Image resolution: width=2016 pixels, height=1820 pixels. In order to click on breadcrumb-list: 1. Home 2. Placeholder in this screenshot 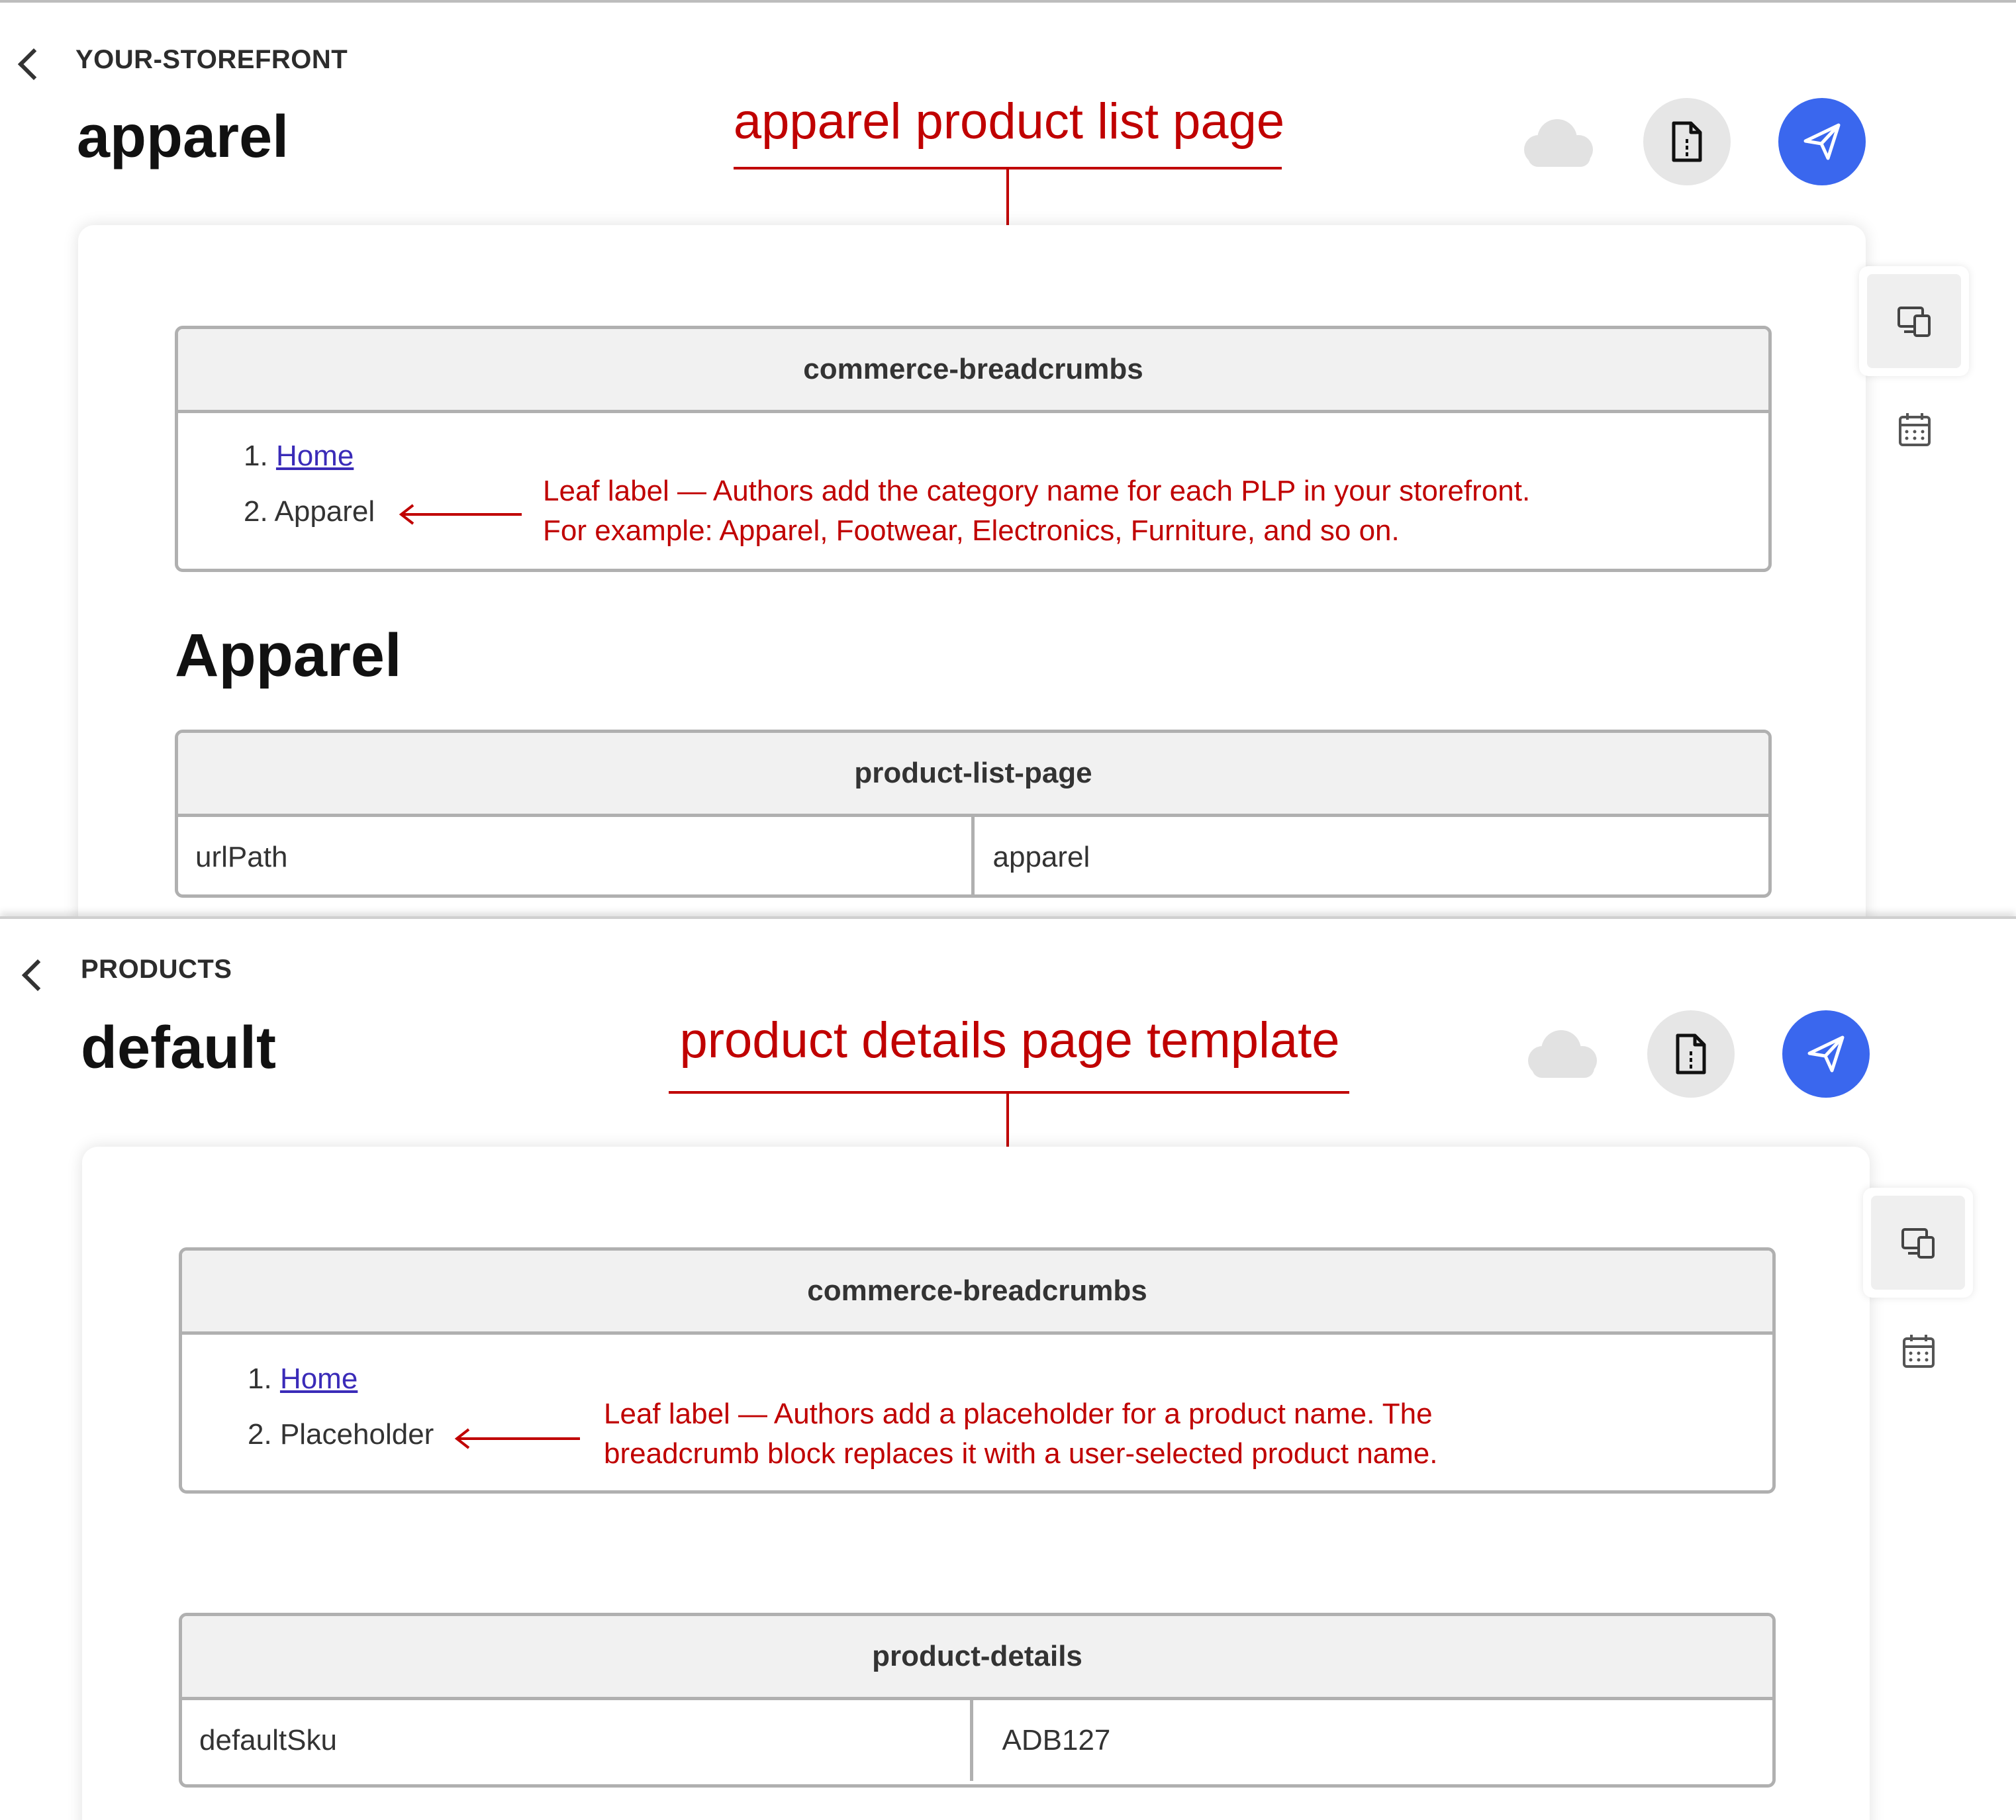, I will do `click(341, 1407)`.